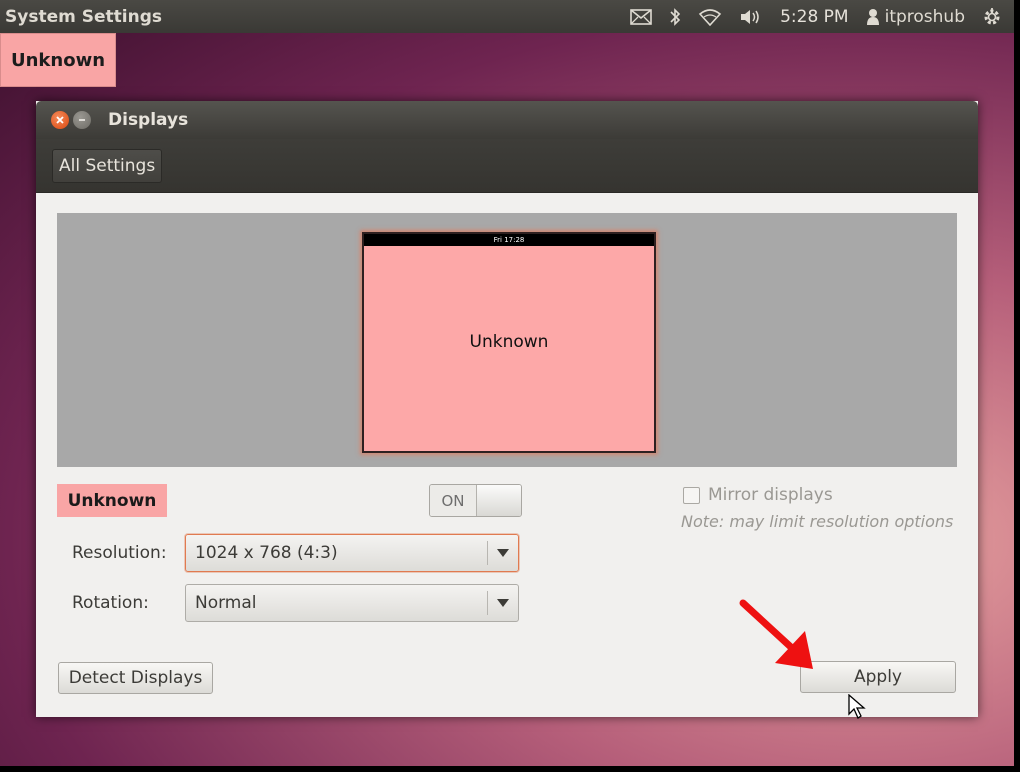 The width and height of the screenshot is (1020, 772). Describe the element at coordinates (226, 603) in the screenshot. I see `rotation-value: Normal` at that location.